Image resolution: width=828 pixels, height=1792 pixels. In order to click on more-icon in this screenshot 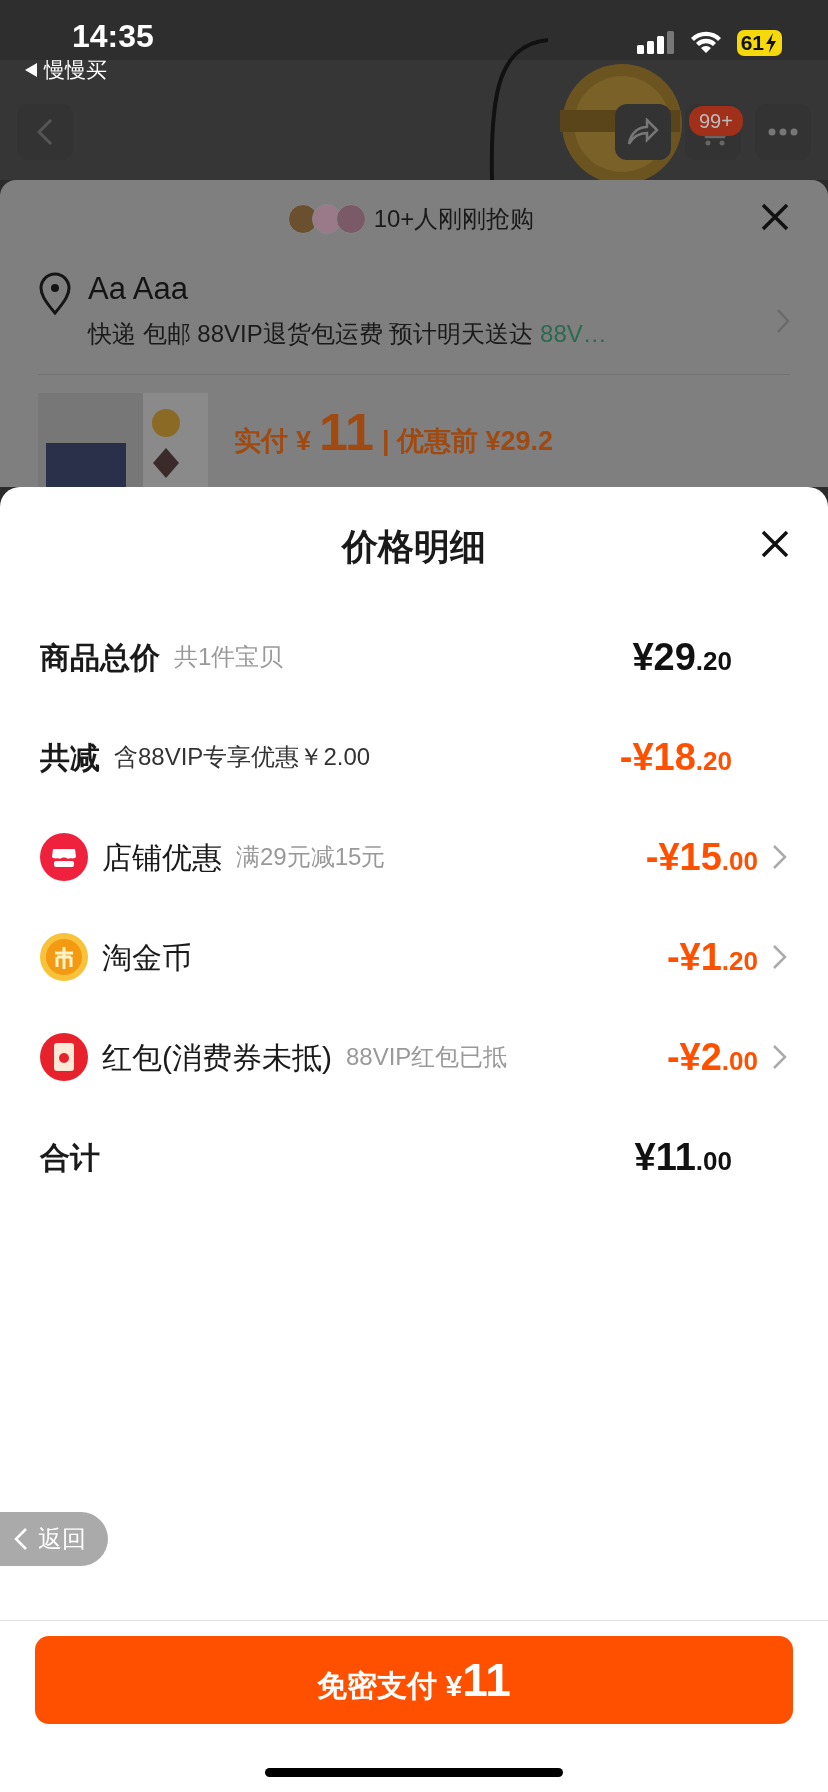, I will do `click(783, 132)`.